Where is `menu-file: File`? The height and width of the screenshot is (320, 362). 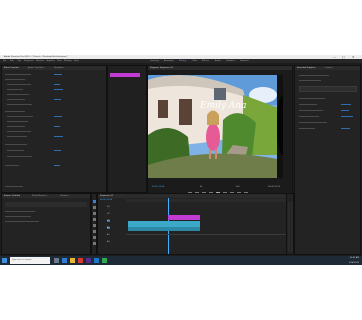 menu-file: File is located at coordinates (4, 61).